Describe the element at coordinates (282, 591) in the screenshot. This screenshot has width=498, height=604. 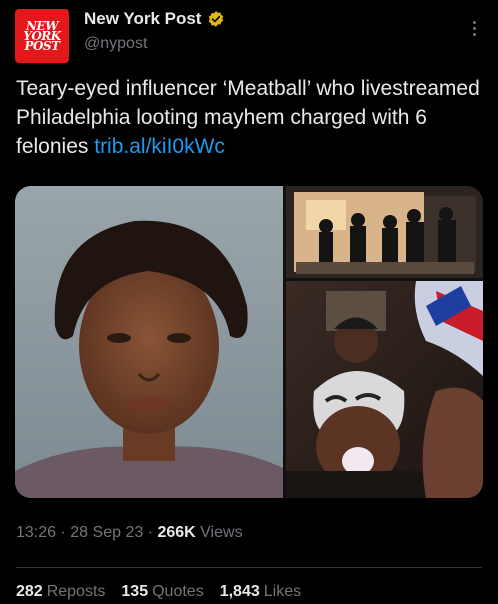
I see `likes-label: Likes` at that location.